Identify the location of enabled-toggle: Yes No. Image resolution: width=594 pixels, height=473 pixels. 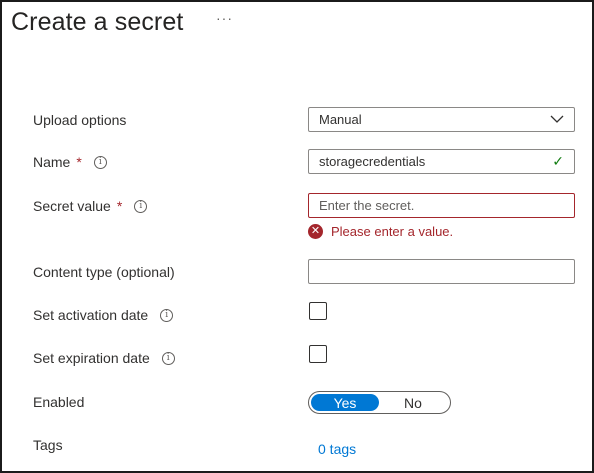
(379, 402).